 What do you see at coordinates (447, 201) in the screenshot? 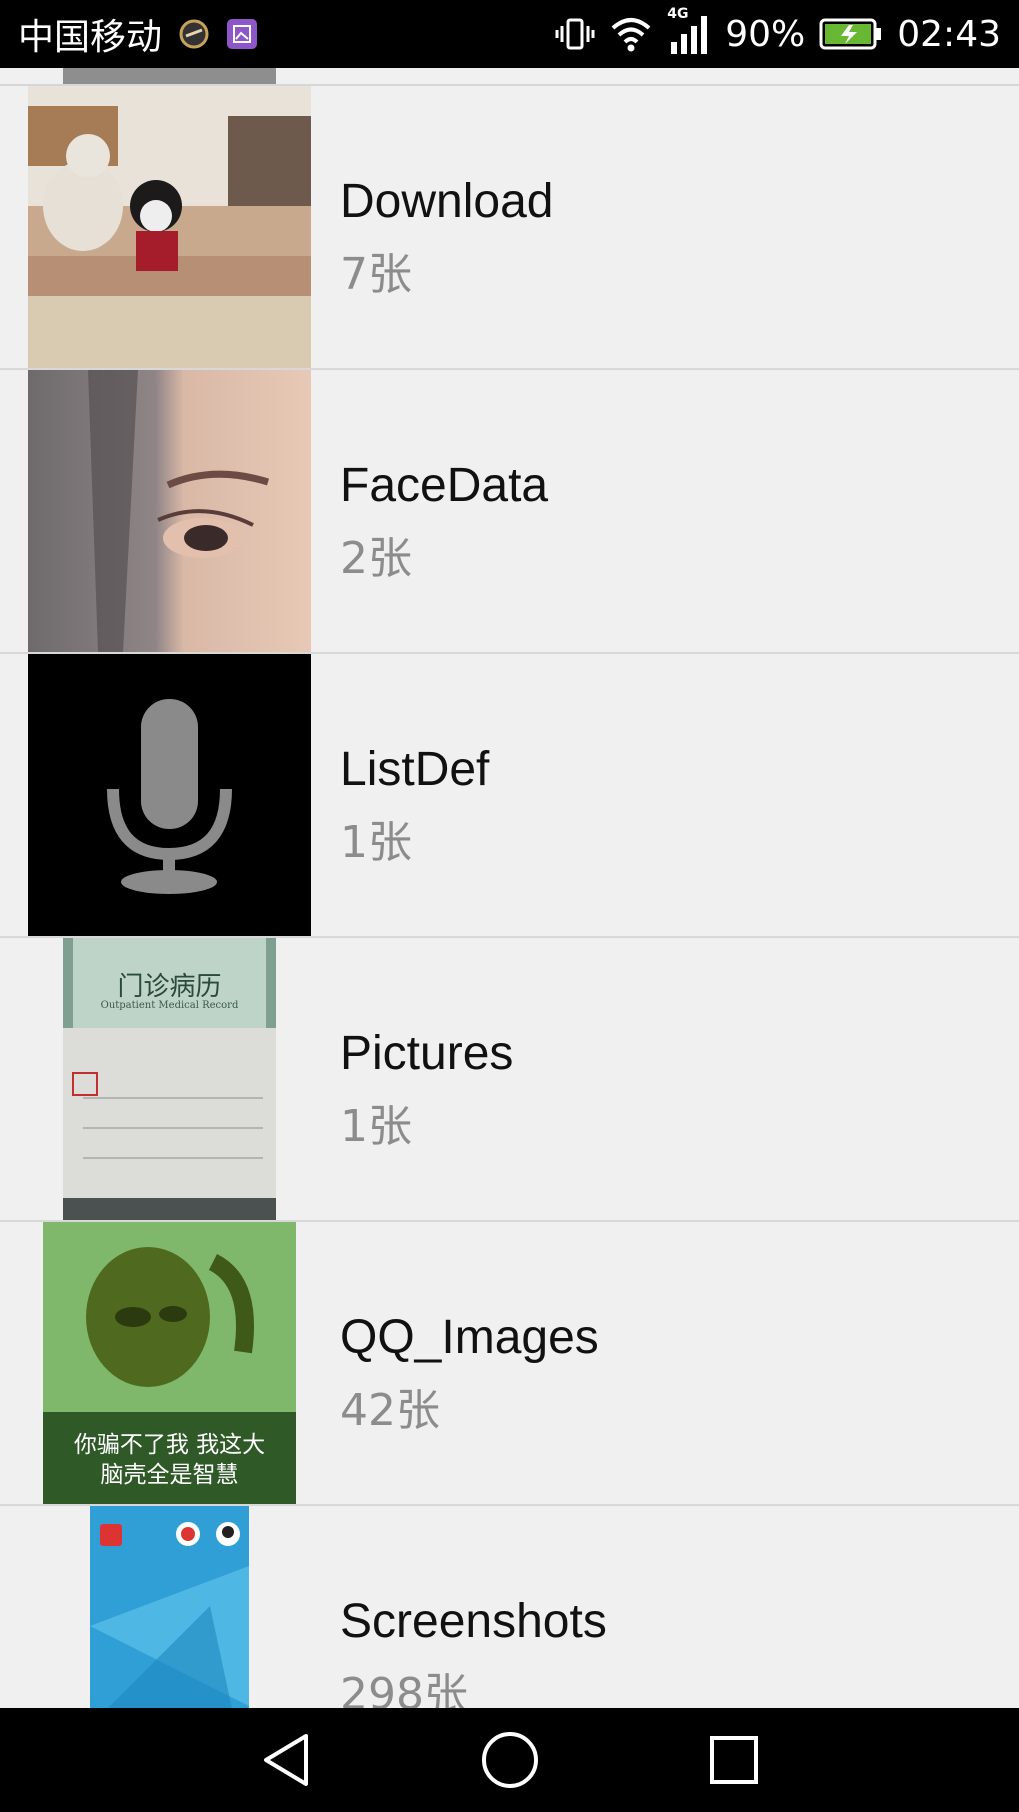
I see `album-title: Download` at bounding box center [447, 201].